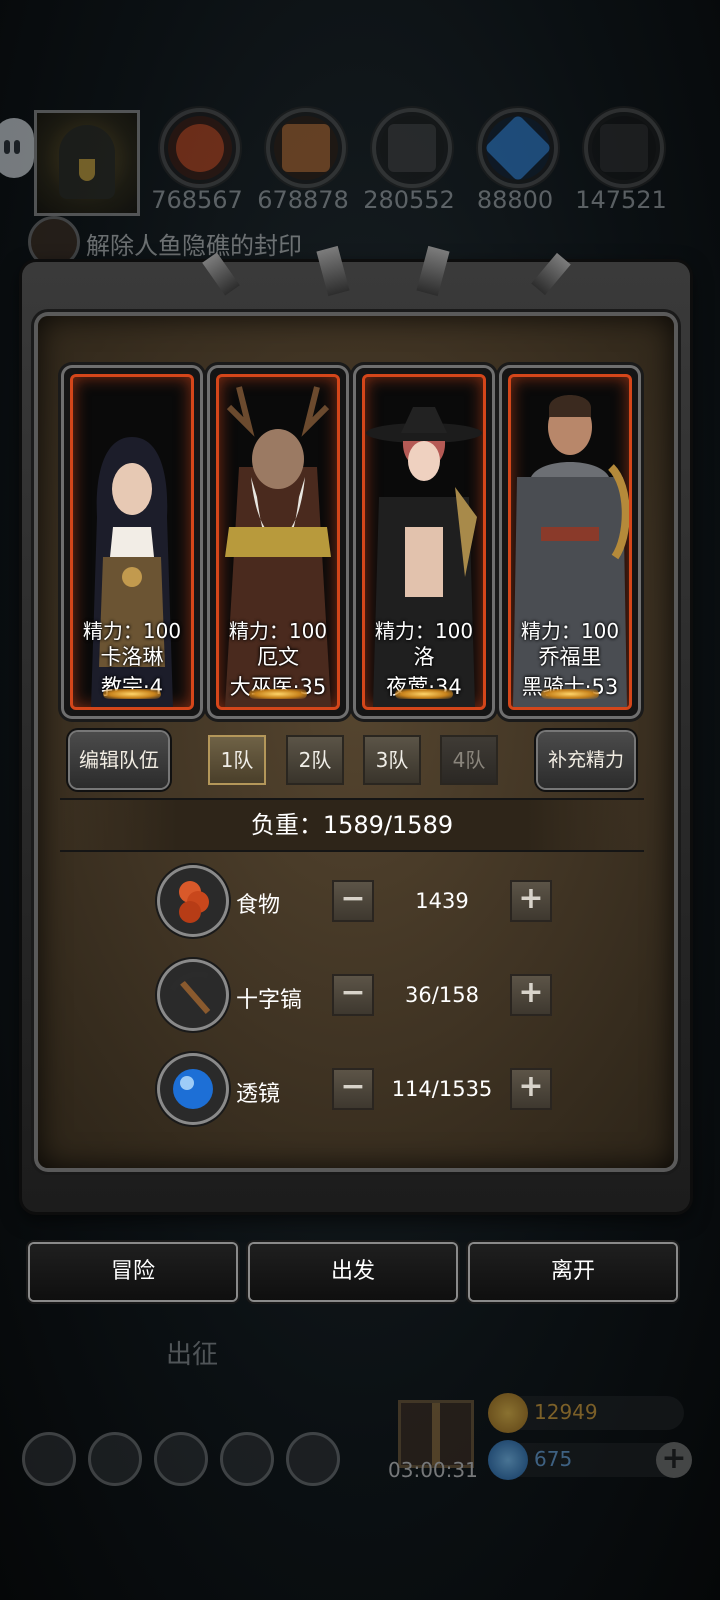 The height and width of the screenshot is (1600, 720). I want to click on iron-resource-icon, so click(412, 148).